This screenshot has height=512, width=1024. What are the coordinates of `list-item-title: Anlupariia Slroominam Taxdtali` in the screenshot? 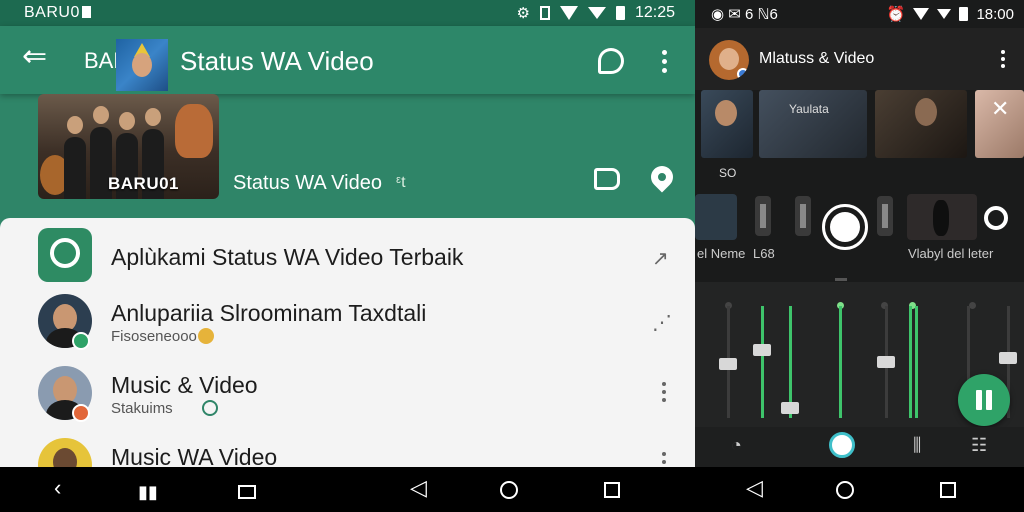 It's located at (269, 313).